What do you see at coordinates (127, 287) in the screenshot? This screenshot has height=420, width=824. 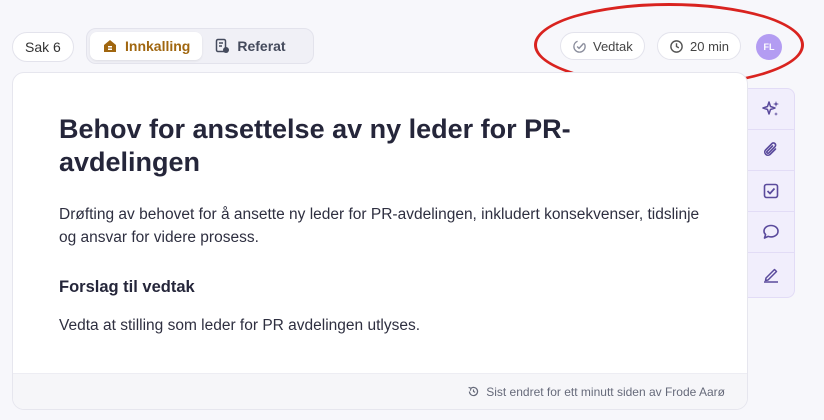 I see `proposal-heading: Forslag til vedtak` at bounding box center [127, 287].